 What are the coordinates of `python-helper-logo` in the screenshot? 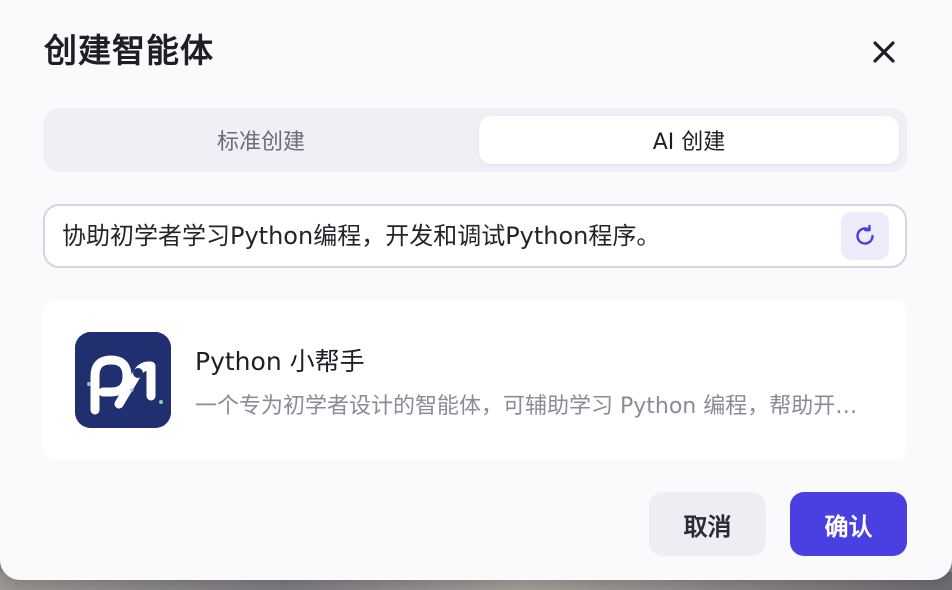 It's located at (123, 380).